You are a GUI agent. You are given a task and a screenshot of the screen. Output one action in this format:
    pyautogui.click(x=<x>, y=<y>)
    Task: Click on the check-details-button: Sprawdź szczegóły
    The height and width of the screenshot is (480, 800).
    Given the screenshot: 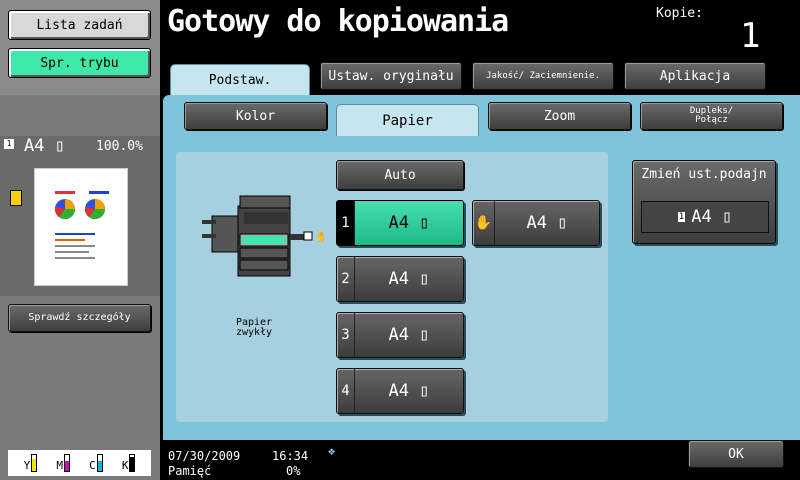 What is the action you would take?
    pyautogui.click(x=79, y=318)
    